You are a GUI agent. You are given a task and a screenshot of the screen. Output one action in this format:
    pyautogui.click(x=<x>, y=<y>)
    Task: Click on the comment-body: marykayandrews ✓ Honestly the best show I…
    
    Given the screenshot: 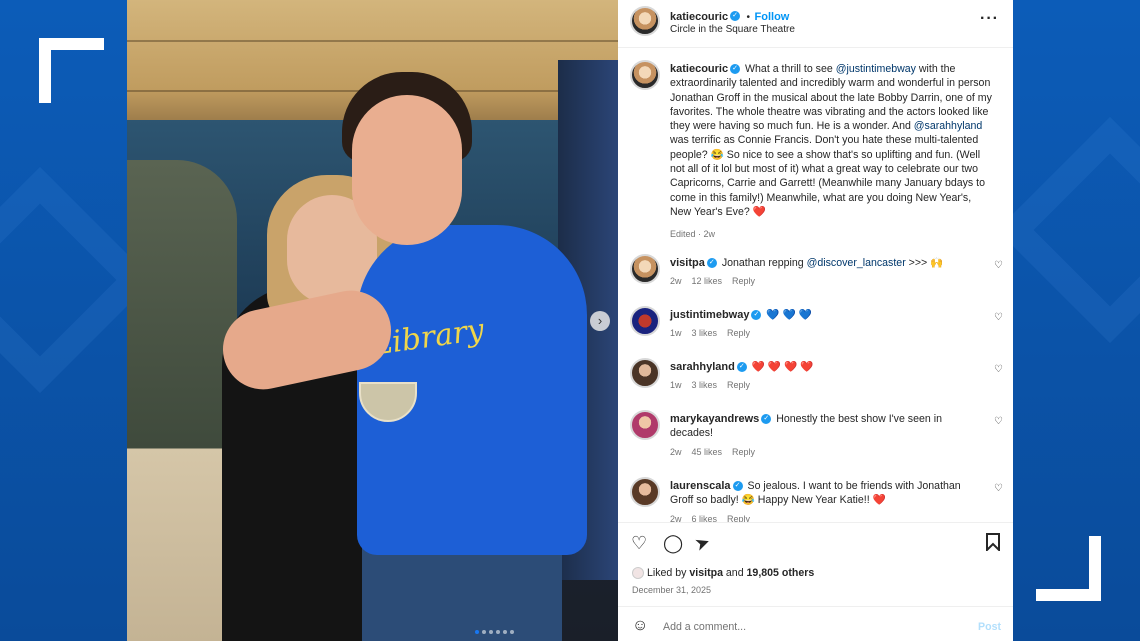 What is the action you would take?
    pyautogui.click(x=825, y=426)
    